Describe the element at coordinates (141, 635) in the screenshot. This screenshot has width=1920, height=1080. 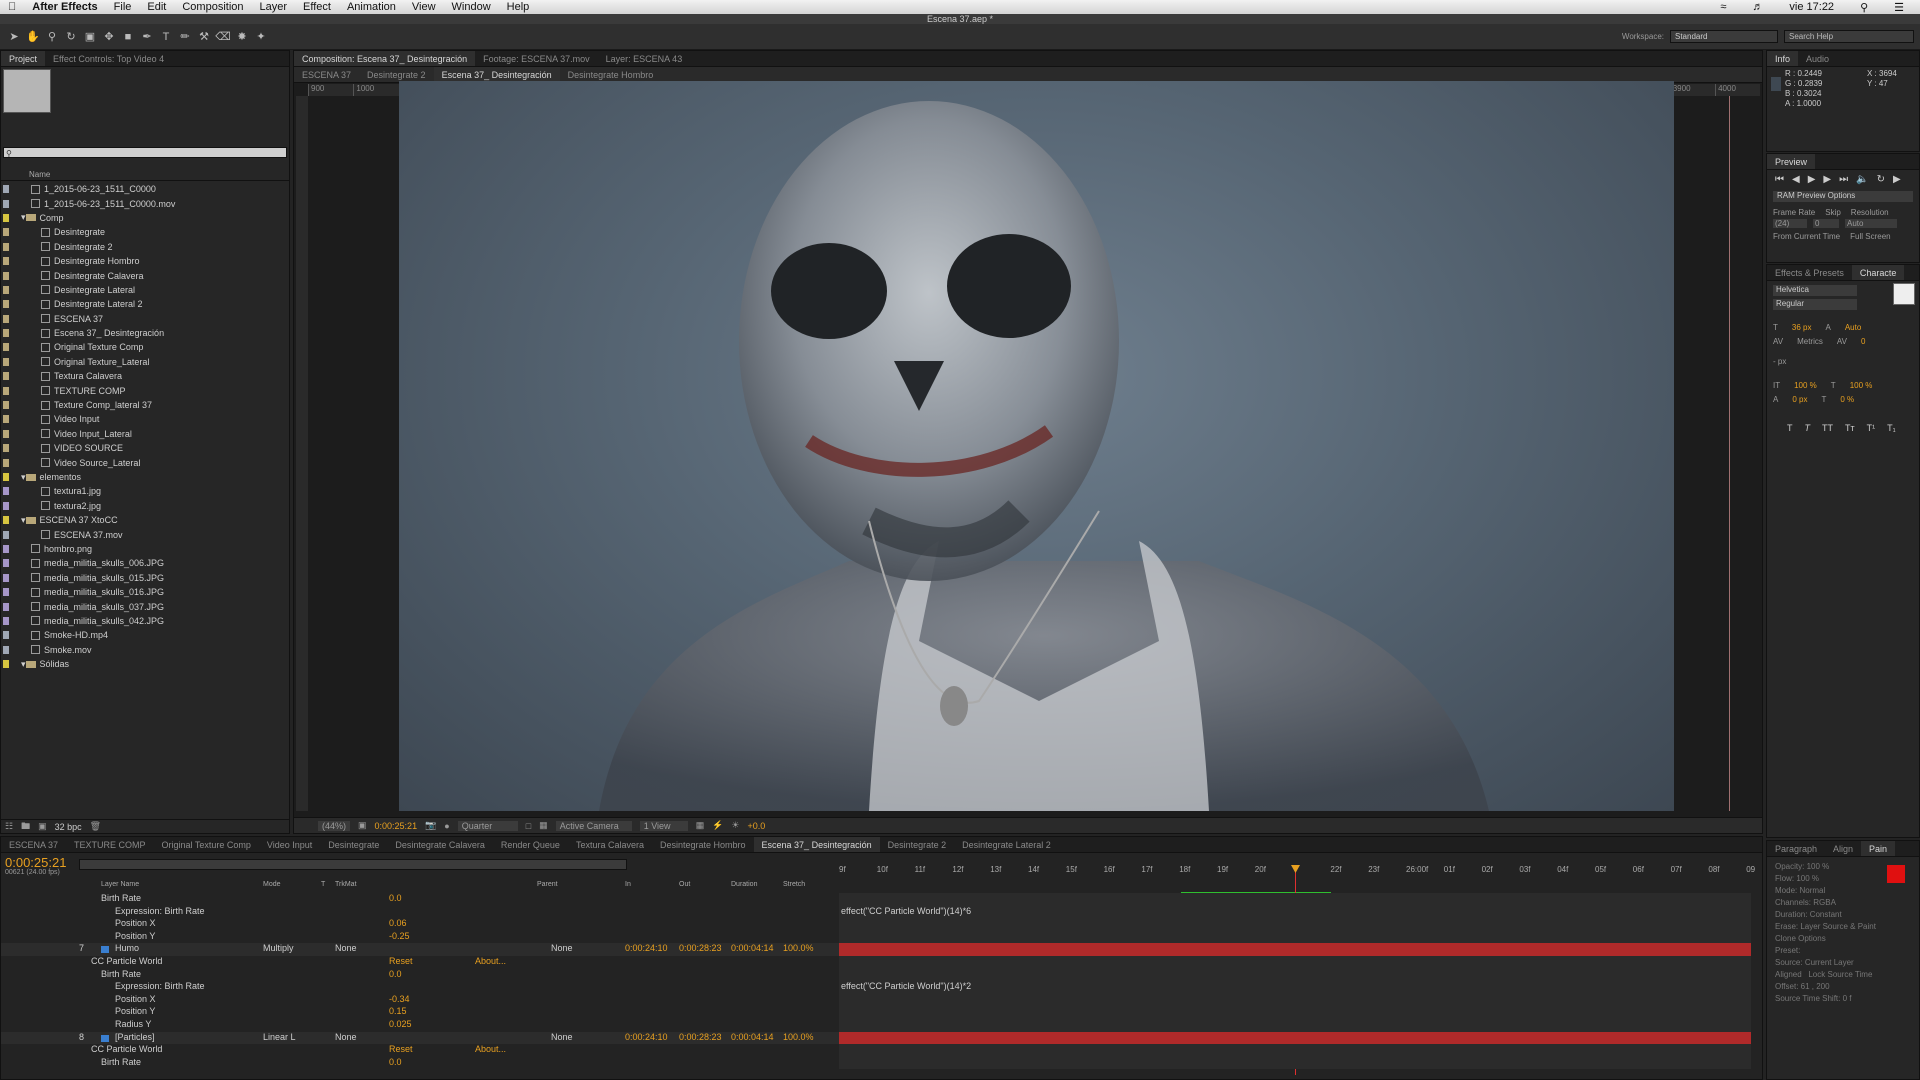
I see `project-item: Smoke-HD.mp4` at that location.